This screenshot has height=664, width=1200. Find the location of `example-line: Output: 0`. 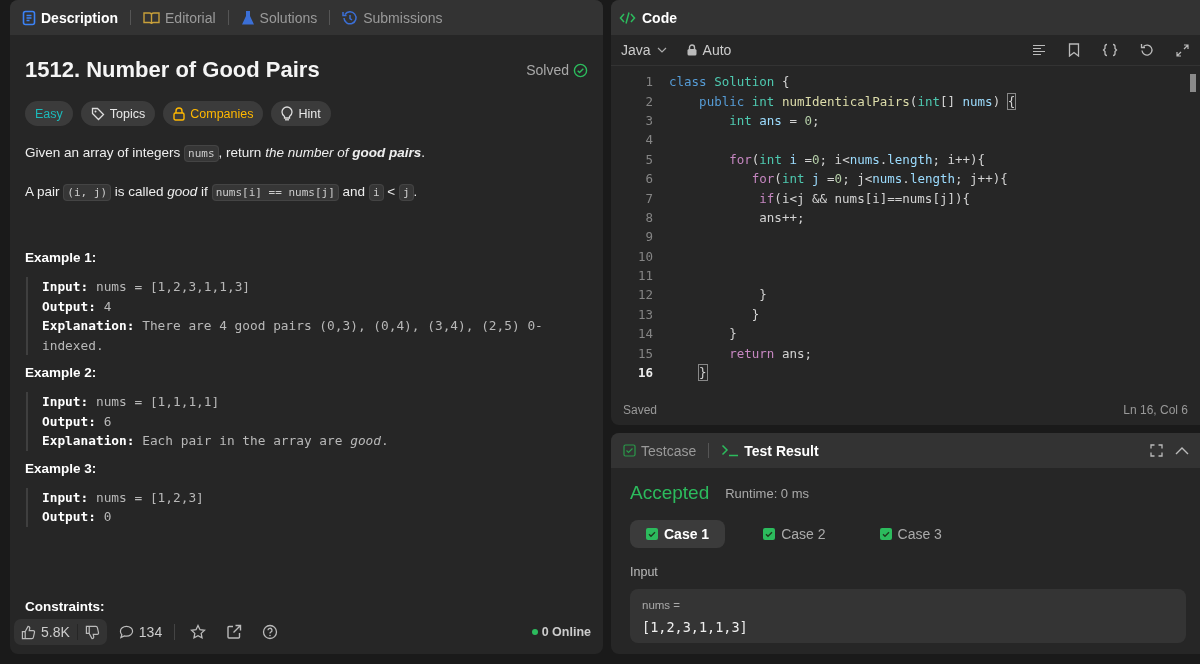

example-line: Output: 0 is located at coordinates (77, 517).